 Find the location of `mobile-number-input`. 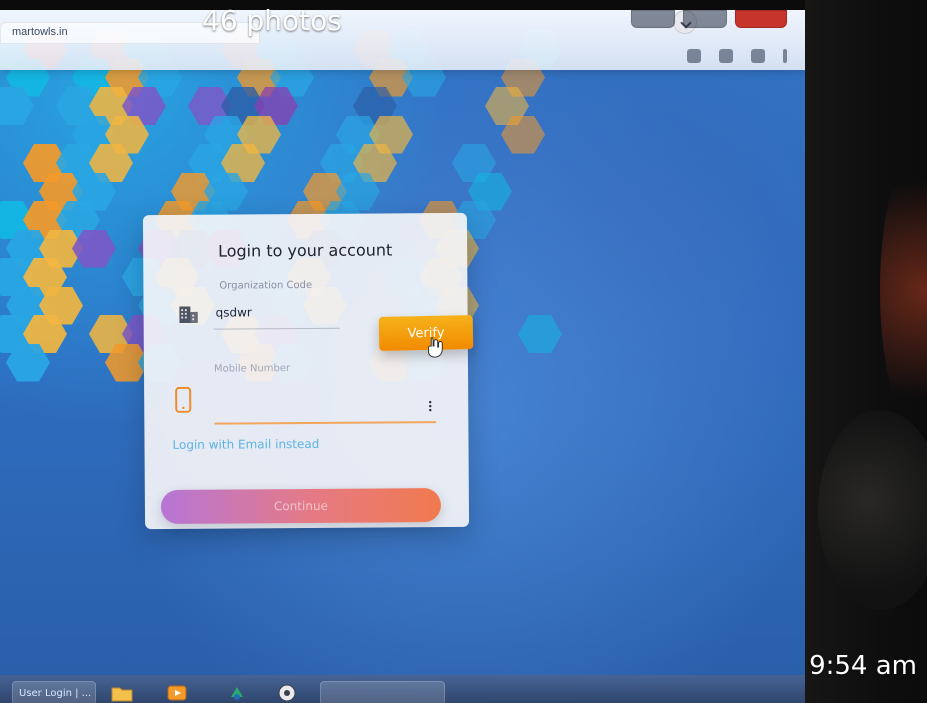

mobile-number-input is located at coordinates (319, 406).